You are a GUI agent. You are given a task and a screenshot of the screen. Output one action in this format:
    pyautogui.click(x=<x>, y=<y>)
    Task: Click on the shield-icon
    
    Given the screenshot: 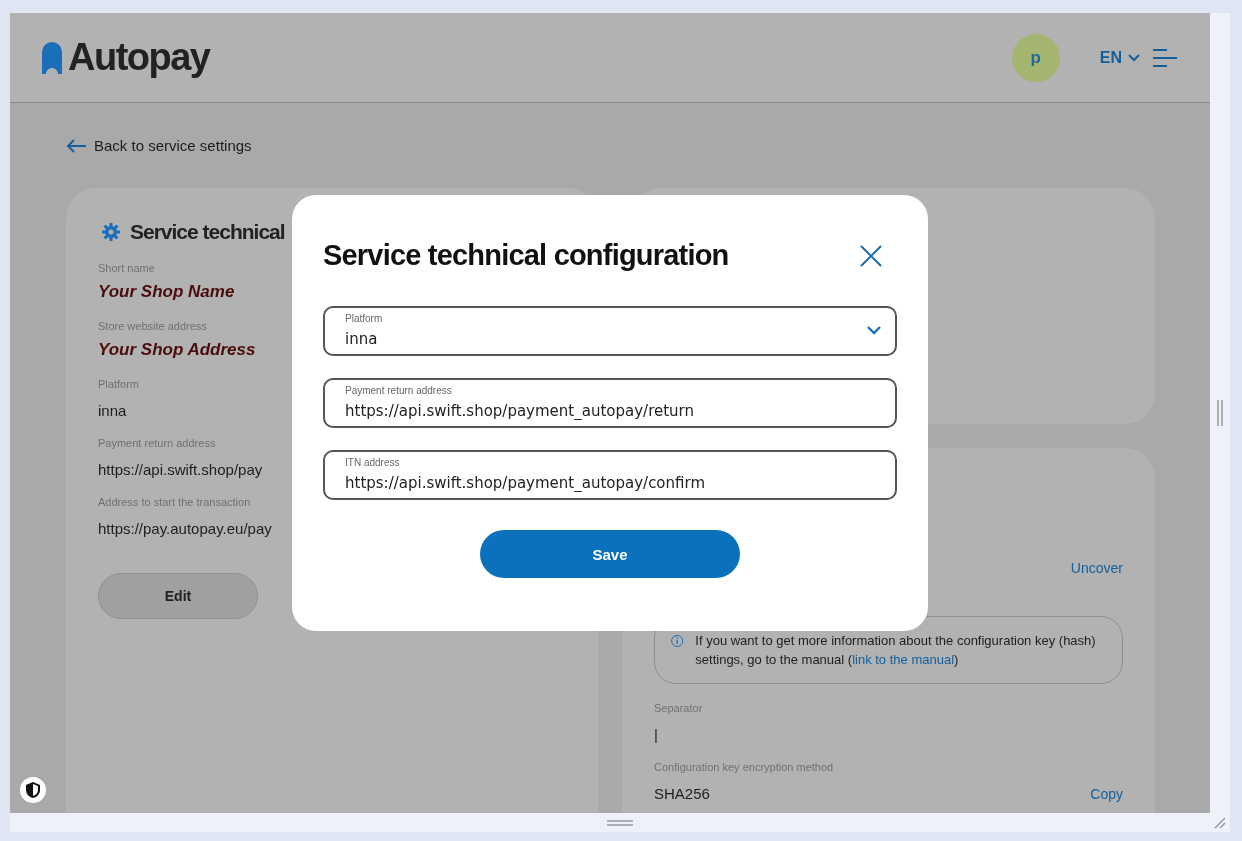 What is the action you would take?
    pyautogui.click(x=33, y=790)
    